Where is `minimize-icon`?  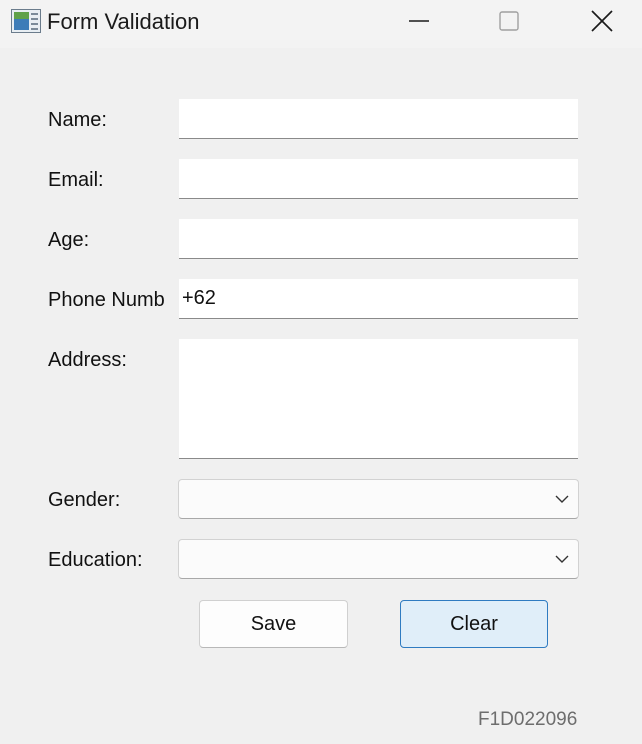
minimize-icon is located at coordinates (419, 21).